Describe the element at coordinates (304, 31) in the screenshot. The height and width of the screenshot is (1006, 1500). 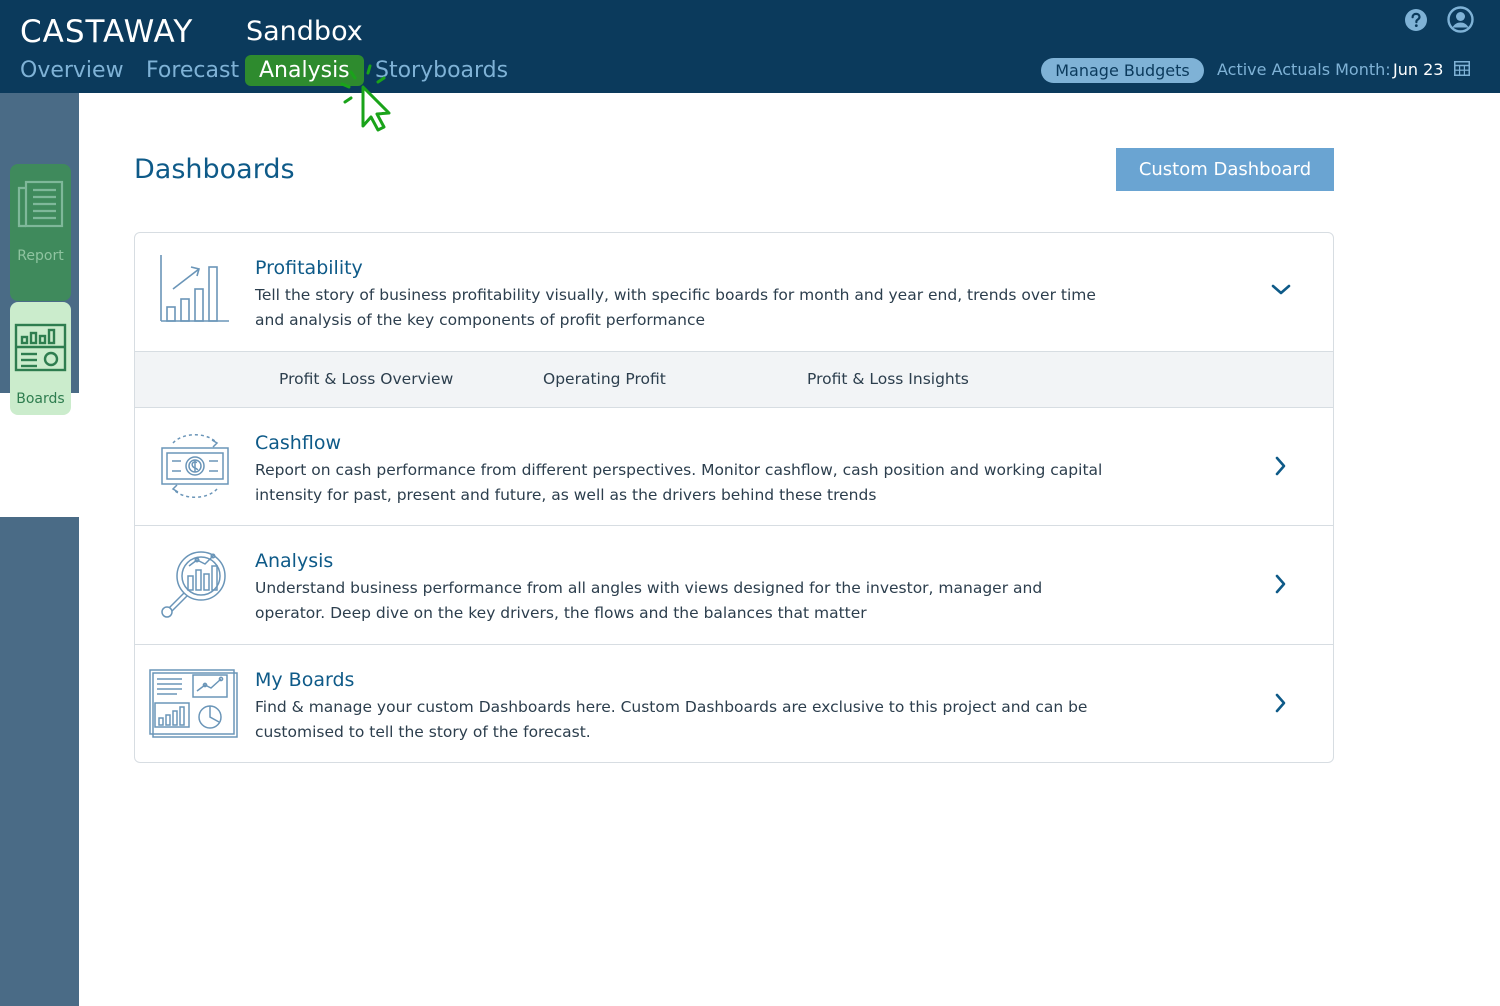
I see `project-name: Sandbox` at that location.